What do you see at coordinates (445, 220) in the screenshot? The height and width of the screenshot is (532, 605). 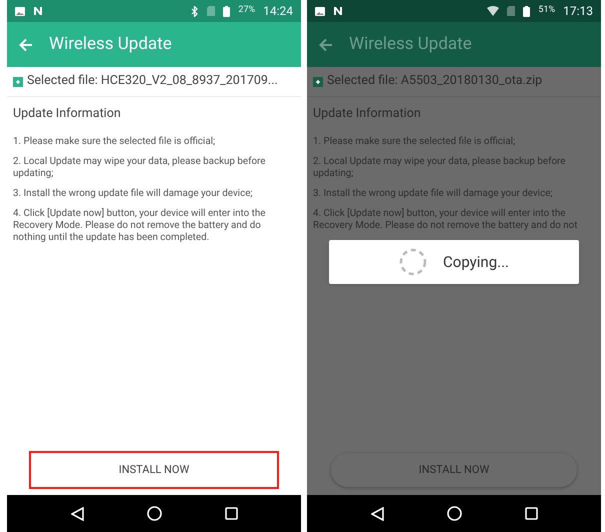 I see `info-text: 4. Click [Update now] button, your device will enter into the Recovery Mode. Please do not remove the battery and do not` at bounding box center [445, 220].